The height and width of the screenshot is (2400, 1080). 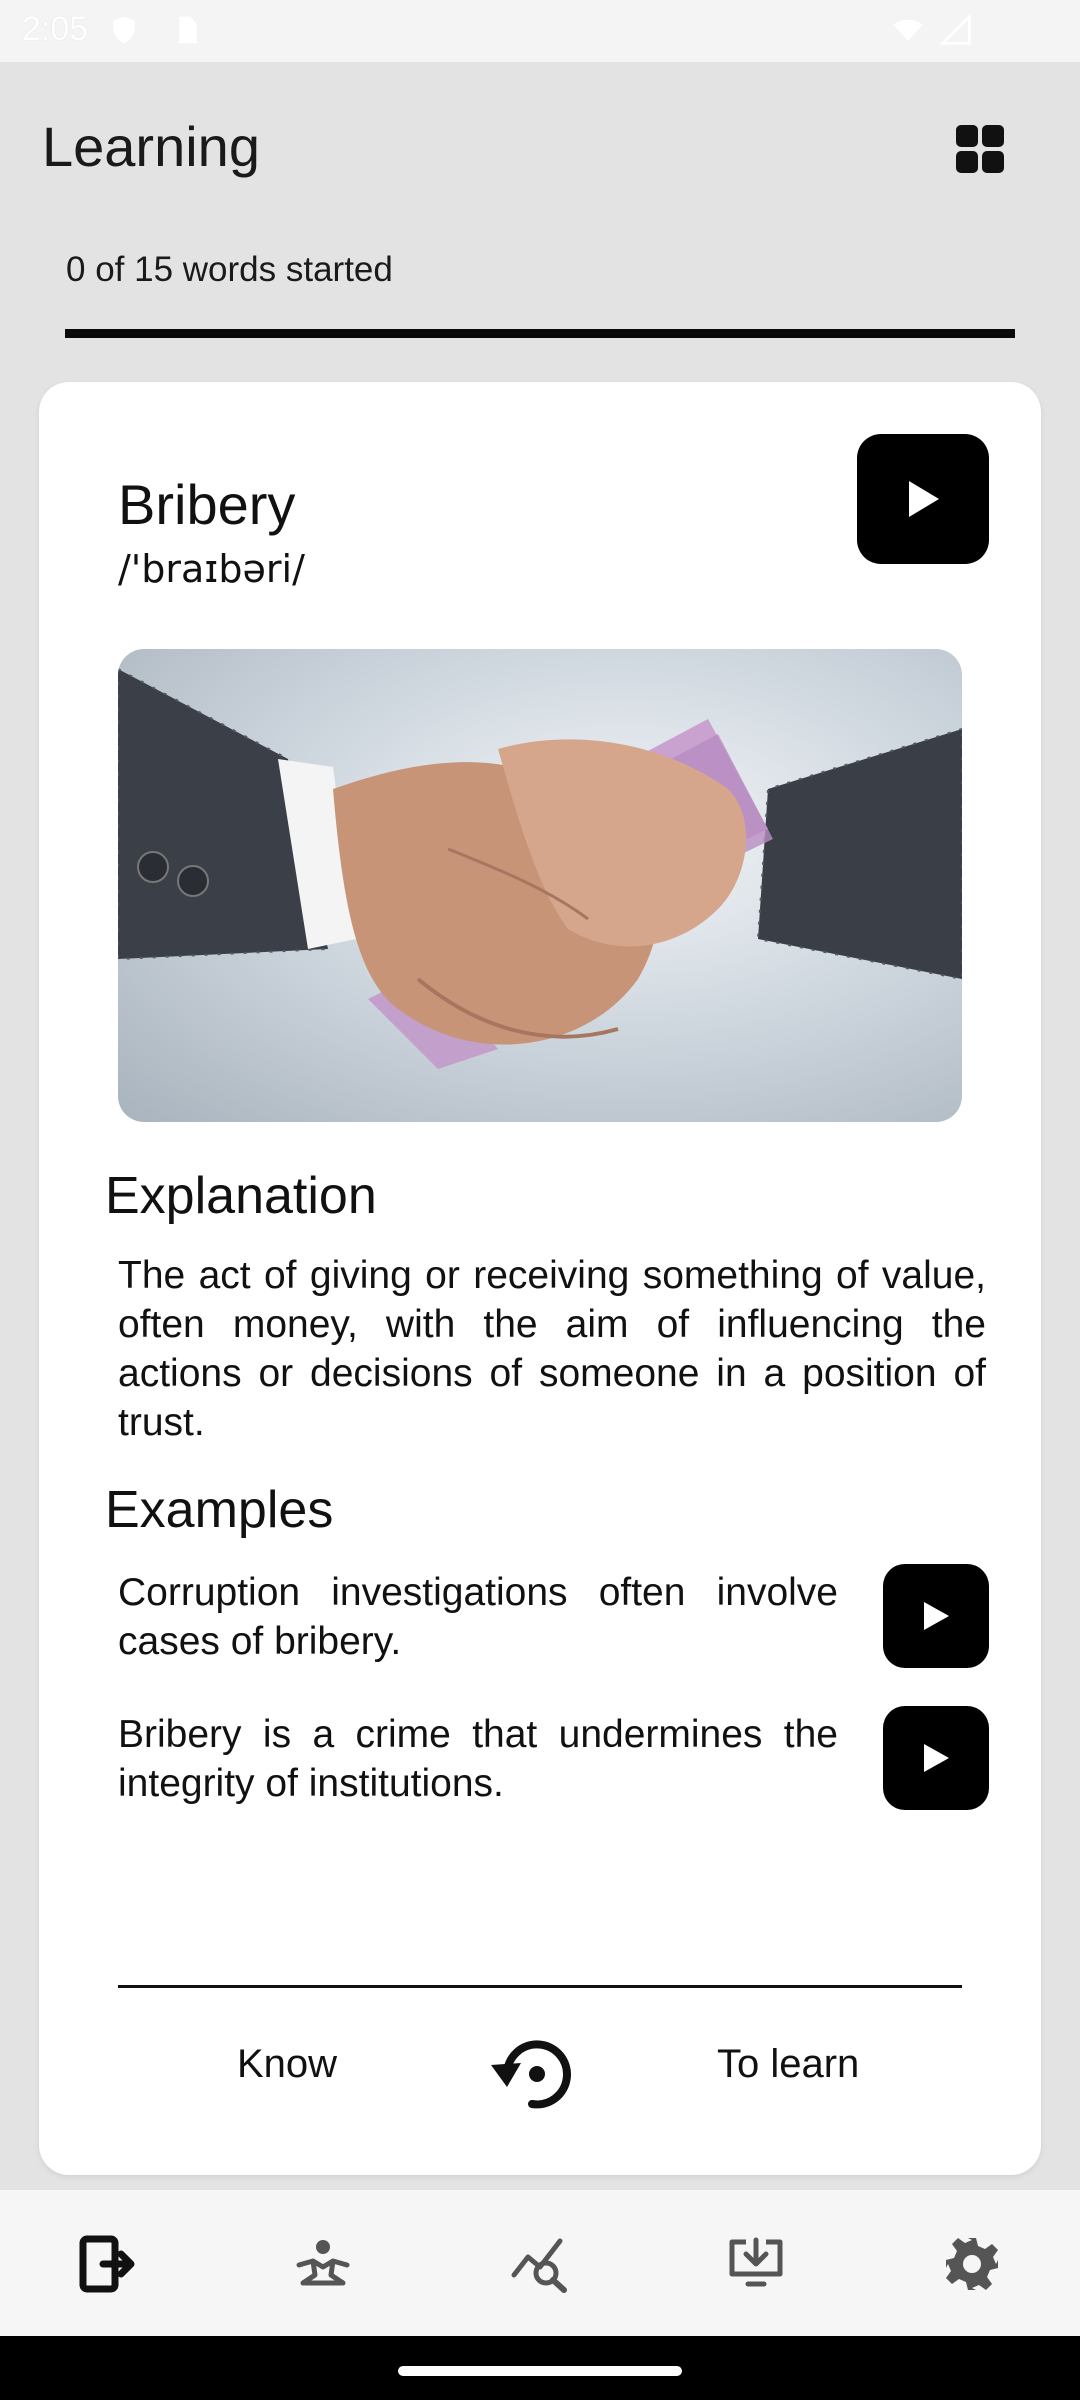 I want to click on nav-settings, so click(x=972, y=2264).